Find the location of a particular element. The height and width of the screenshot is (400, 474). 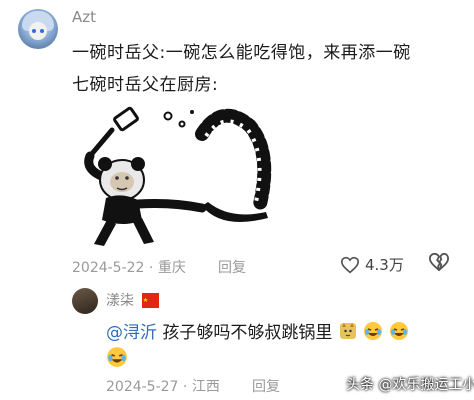

comment-date-location: 2024-5-22 · 重庆 is located at coordinates (129, 267).